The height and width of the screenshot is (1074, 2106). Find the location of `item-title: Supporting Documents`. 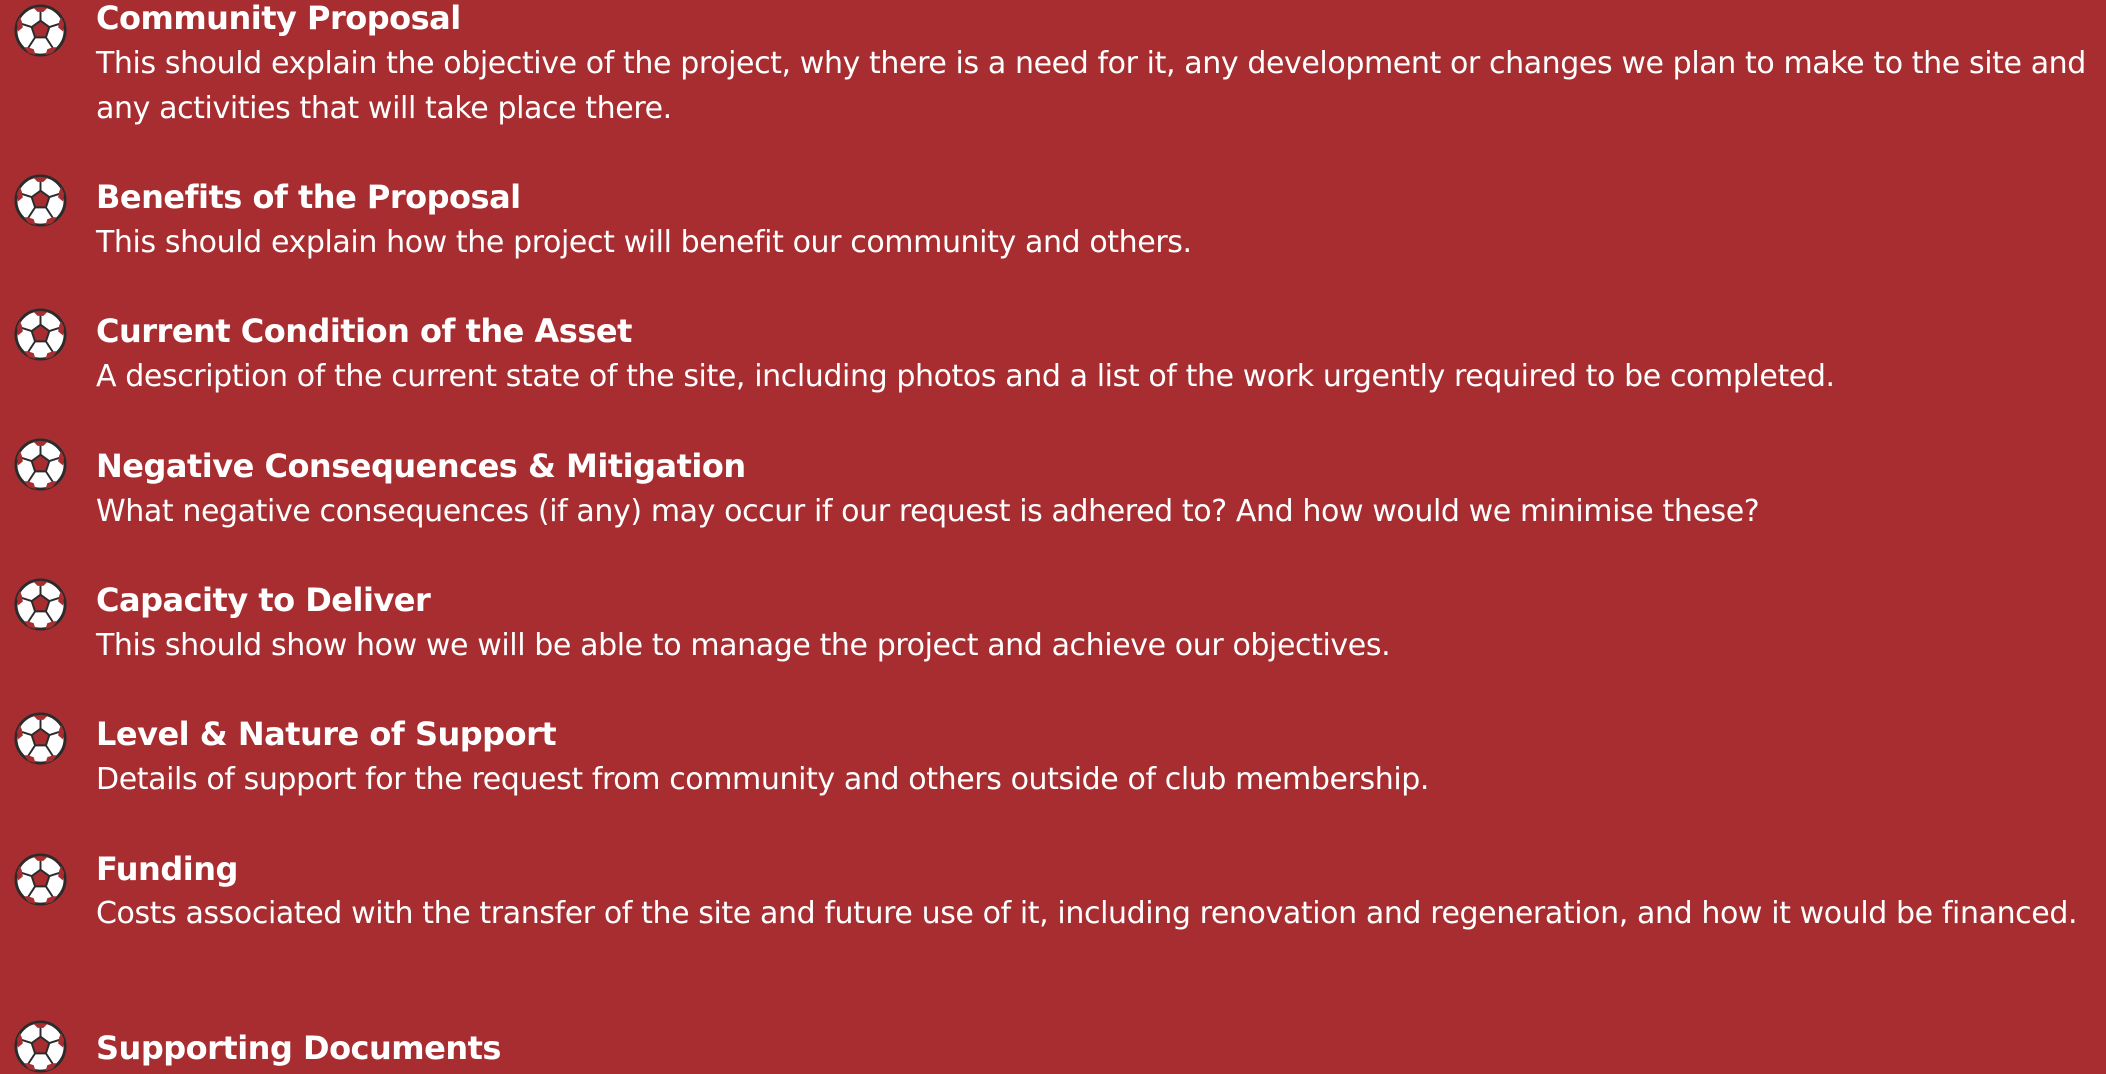

item-title: Supporting Documents is located at coordinates (298, 1048).